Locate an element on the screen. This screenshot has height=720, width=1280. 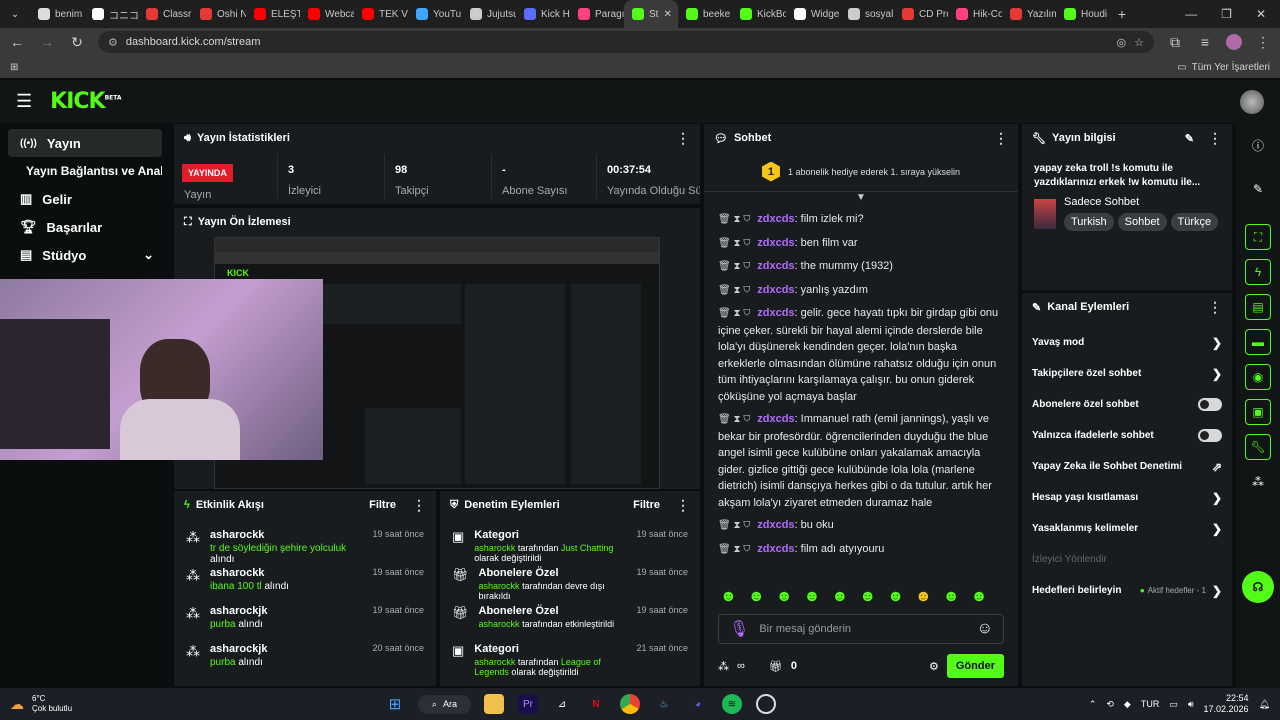
send-button: Gönder is located at coordinates (975, 666).